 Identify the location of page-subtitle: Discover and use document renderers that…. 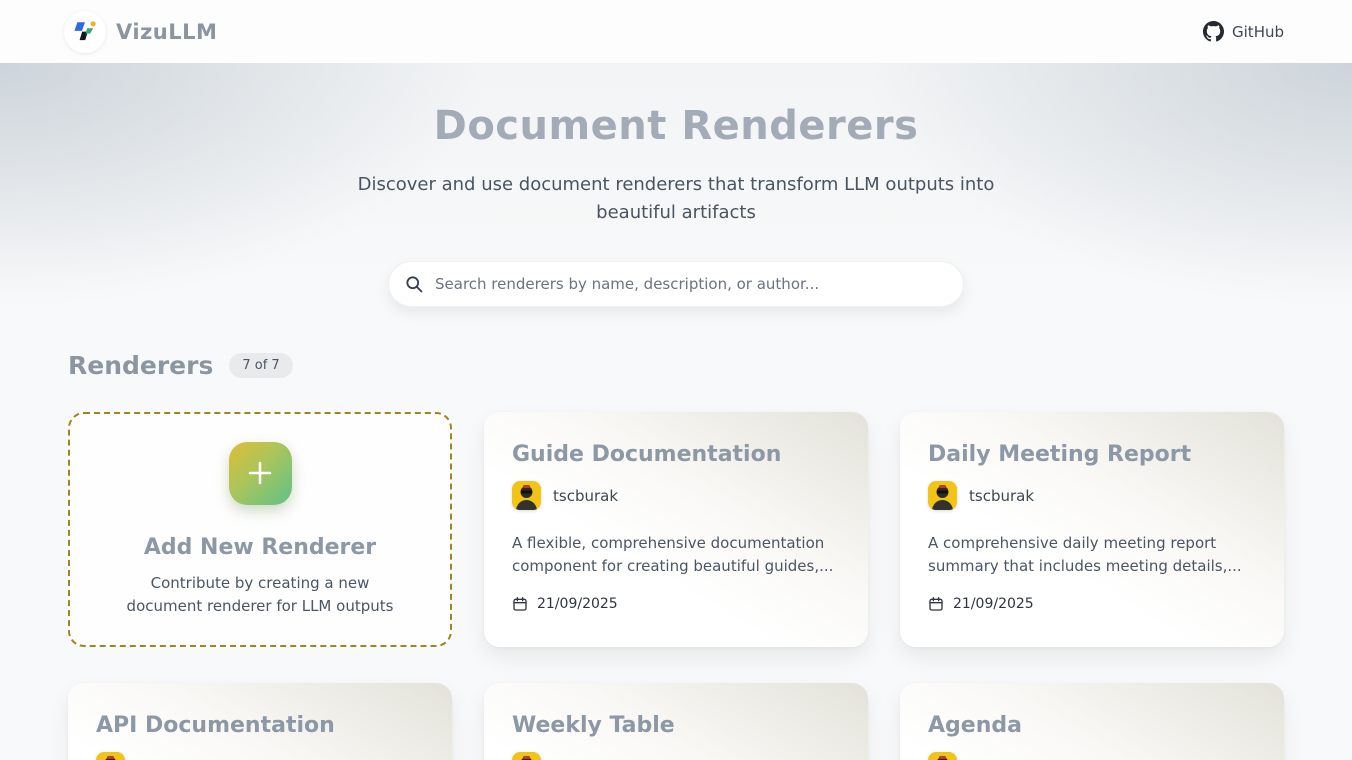
(676, 198).